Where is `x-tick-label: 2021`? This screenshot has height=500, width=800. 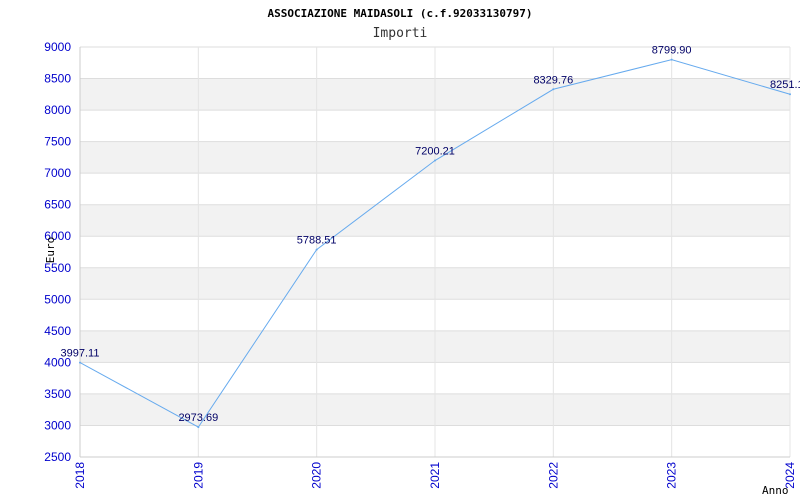 x-tick-label: 2021 is located at coordinates (435, 475).